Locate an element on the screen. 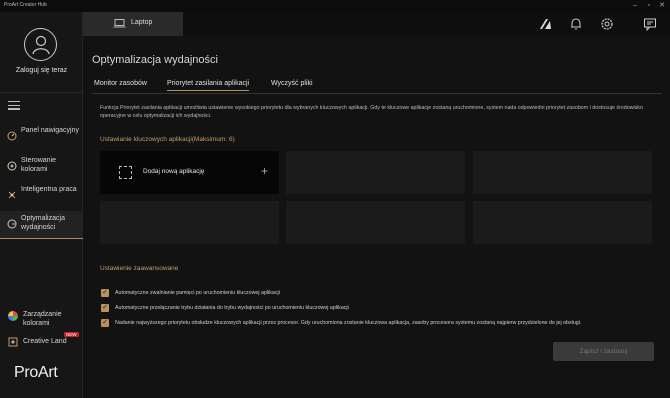  feedback-icon is located at coordinates (650, 24).